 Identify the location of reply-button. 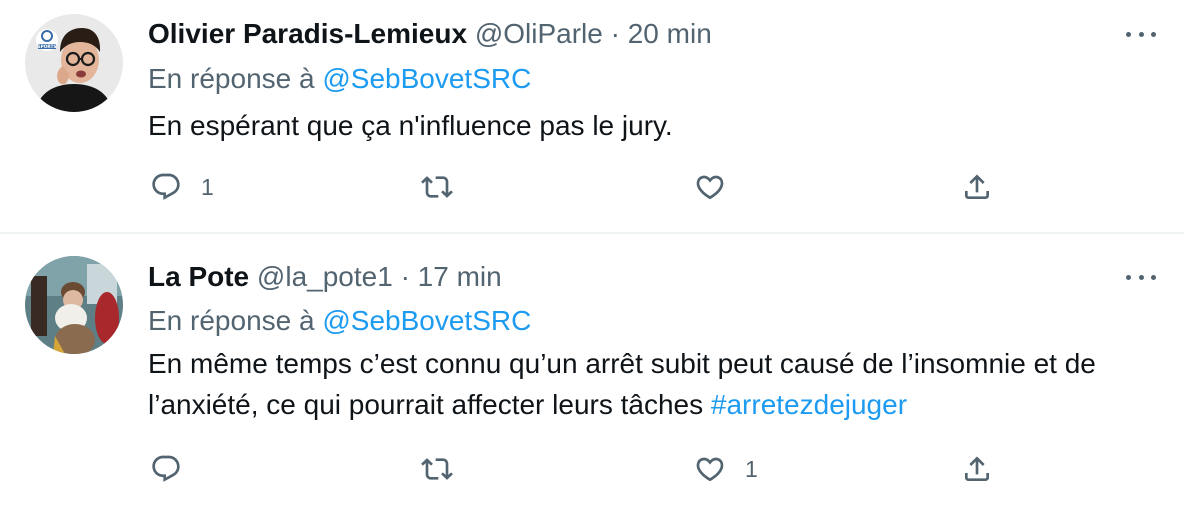
(175, 469).